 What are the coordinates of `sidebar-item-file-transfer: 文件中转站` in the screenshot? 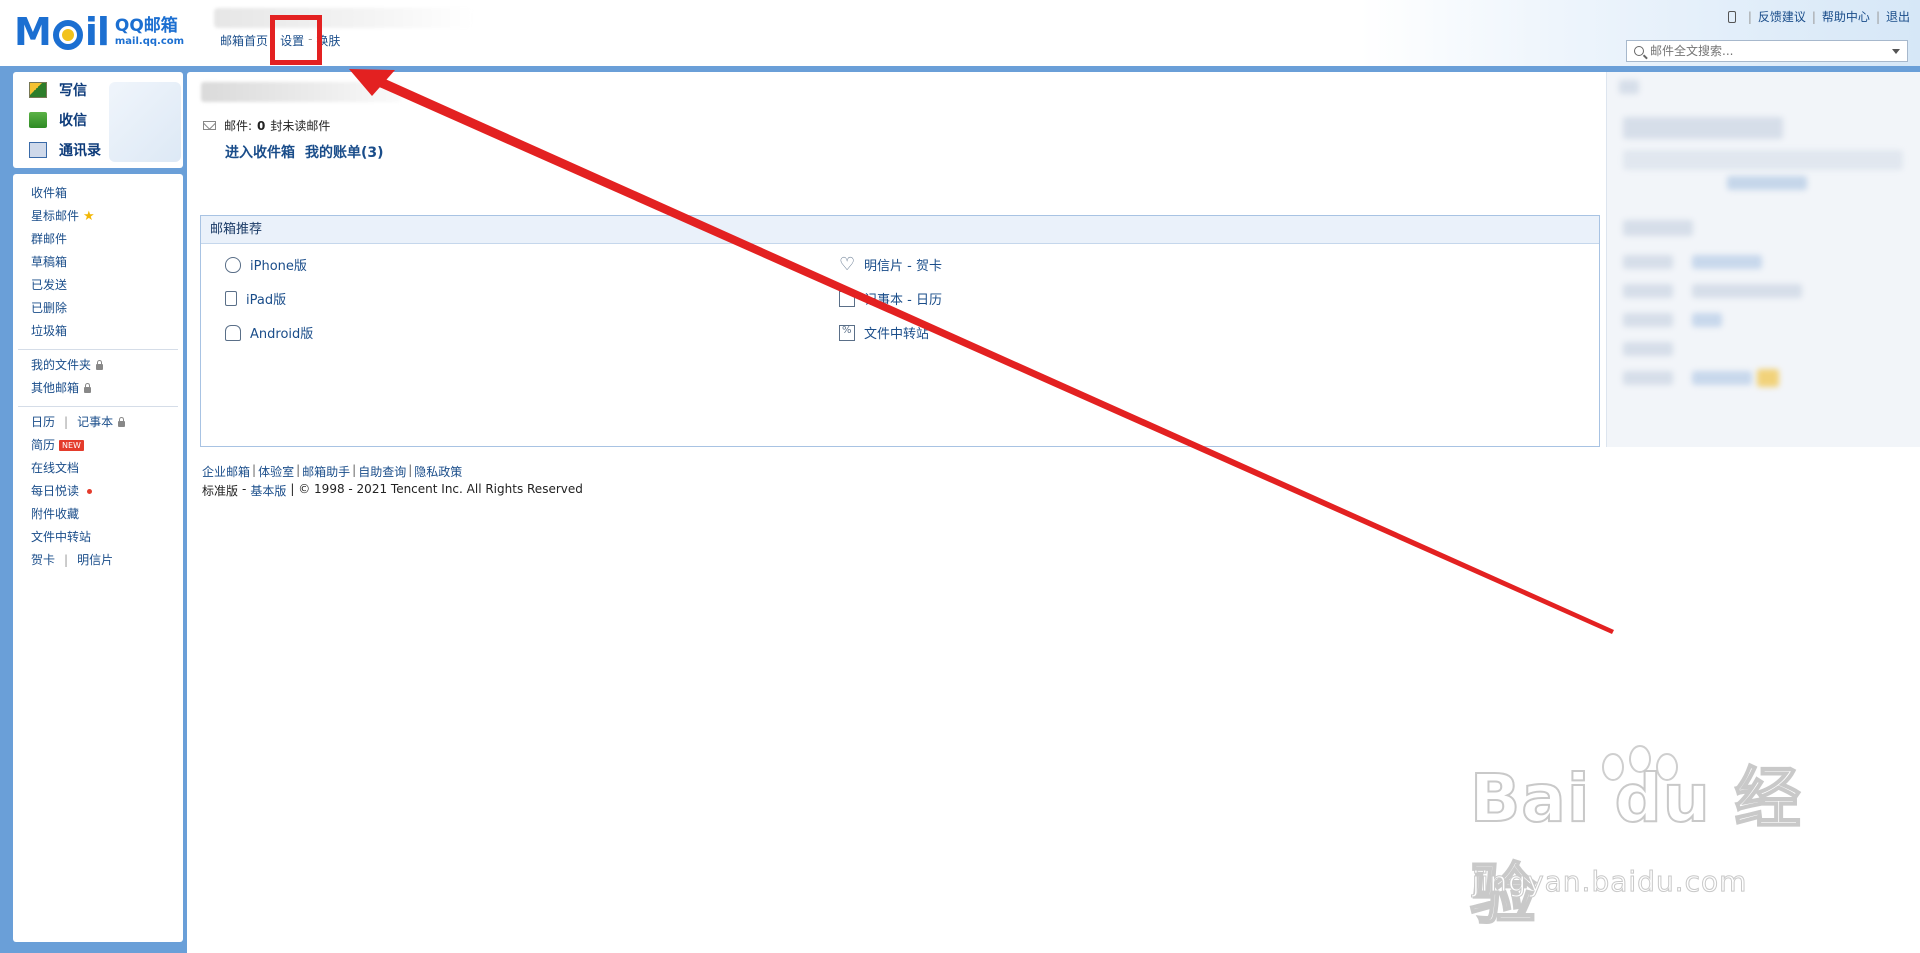 It's located at (98, 537).